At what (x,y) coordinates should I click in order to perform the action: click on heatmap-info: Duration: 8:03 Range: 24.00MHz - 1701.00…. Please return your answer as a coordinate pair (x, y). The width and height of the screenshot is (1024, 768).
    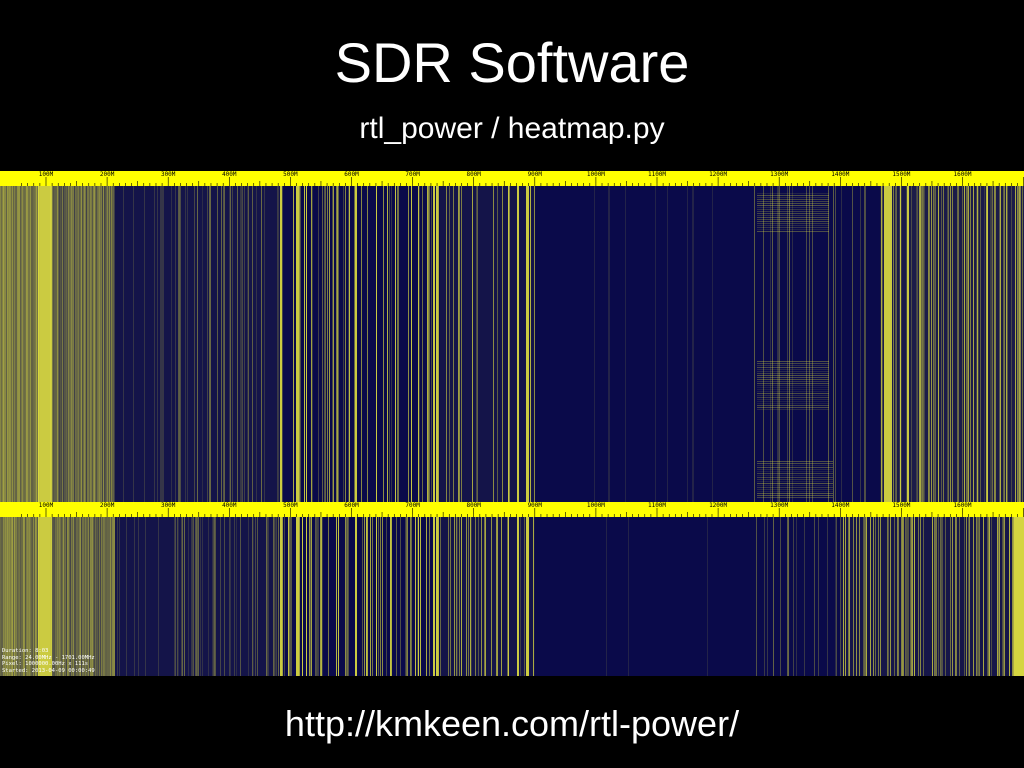
    Looking at the image, I should click on (48, 661).